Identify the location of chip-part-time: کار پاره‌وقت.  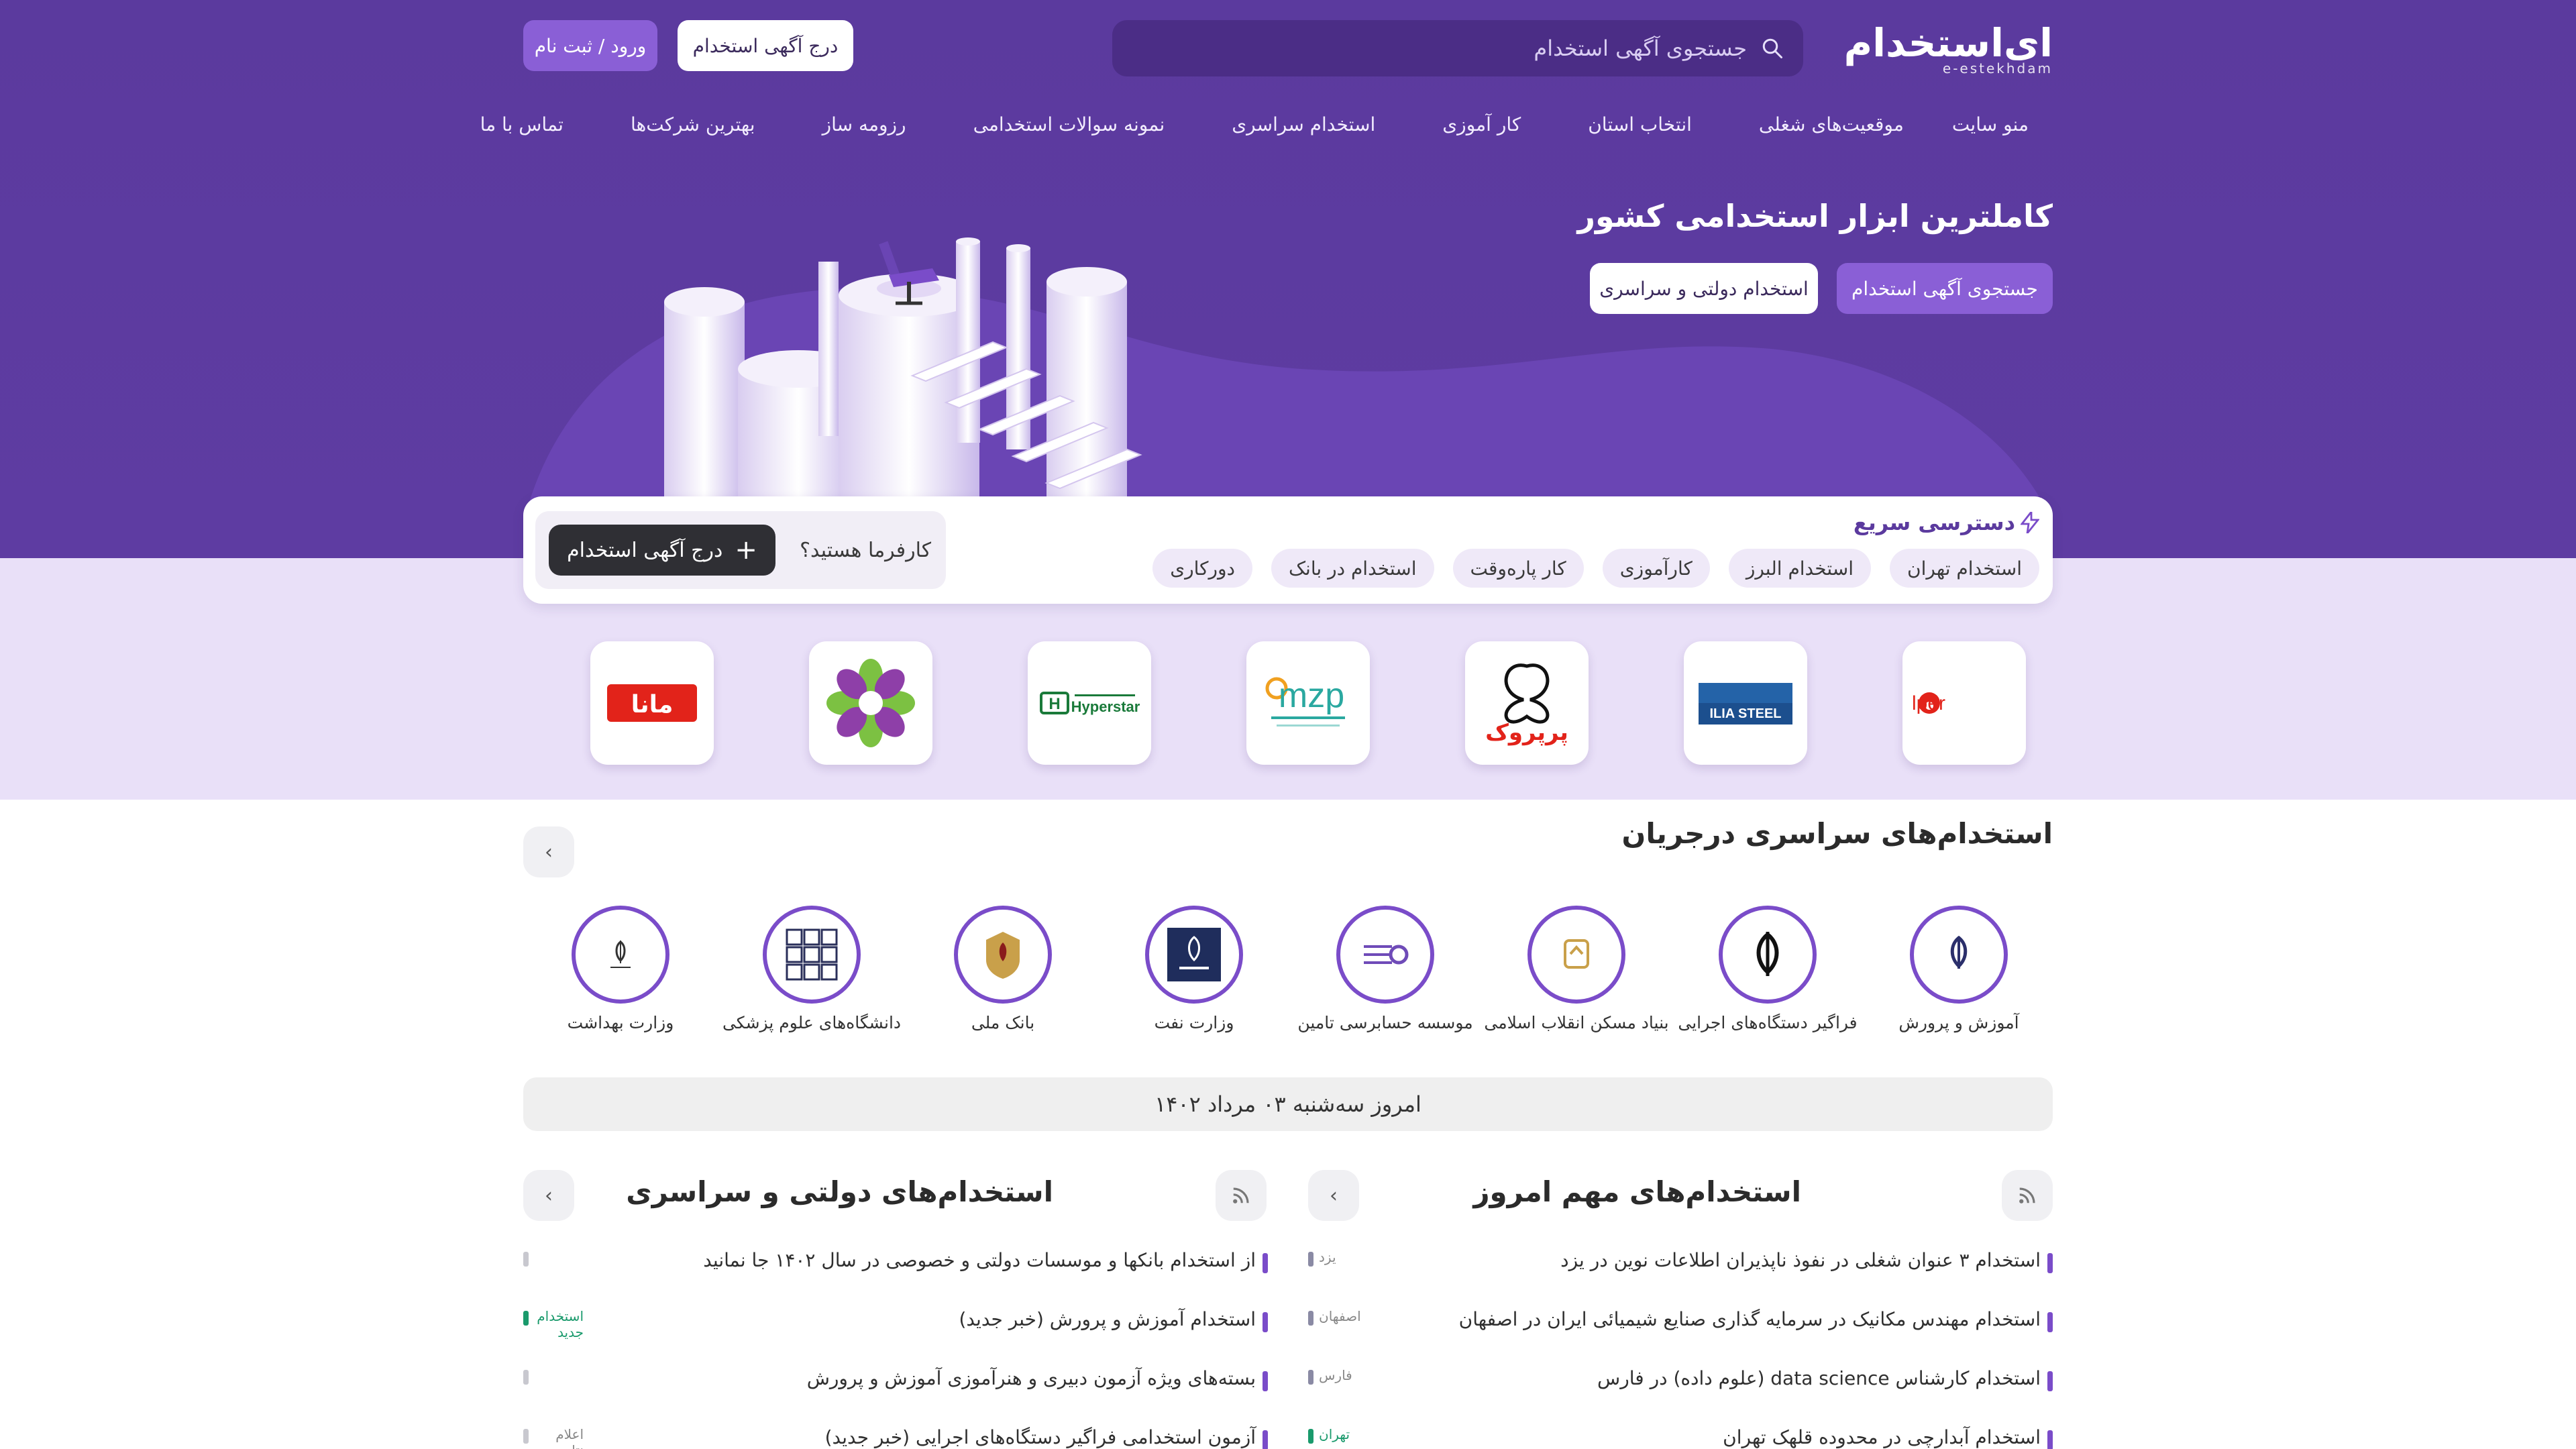
(1518, 568).